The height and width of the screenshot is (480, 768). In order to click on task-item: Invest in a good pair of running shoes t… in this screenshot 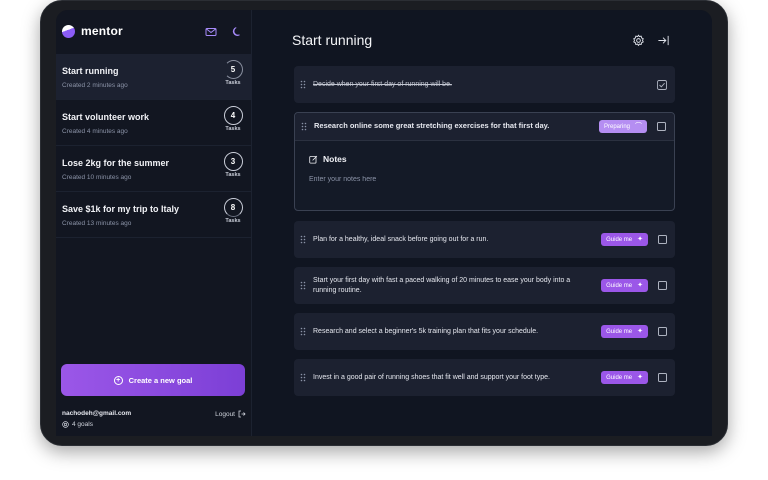, I will do `click(484, 377)`.